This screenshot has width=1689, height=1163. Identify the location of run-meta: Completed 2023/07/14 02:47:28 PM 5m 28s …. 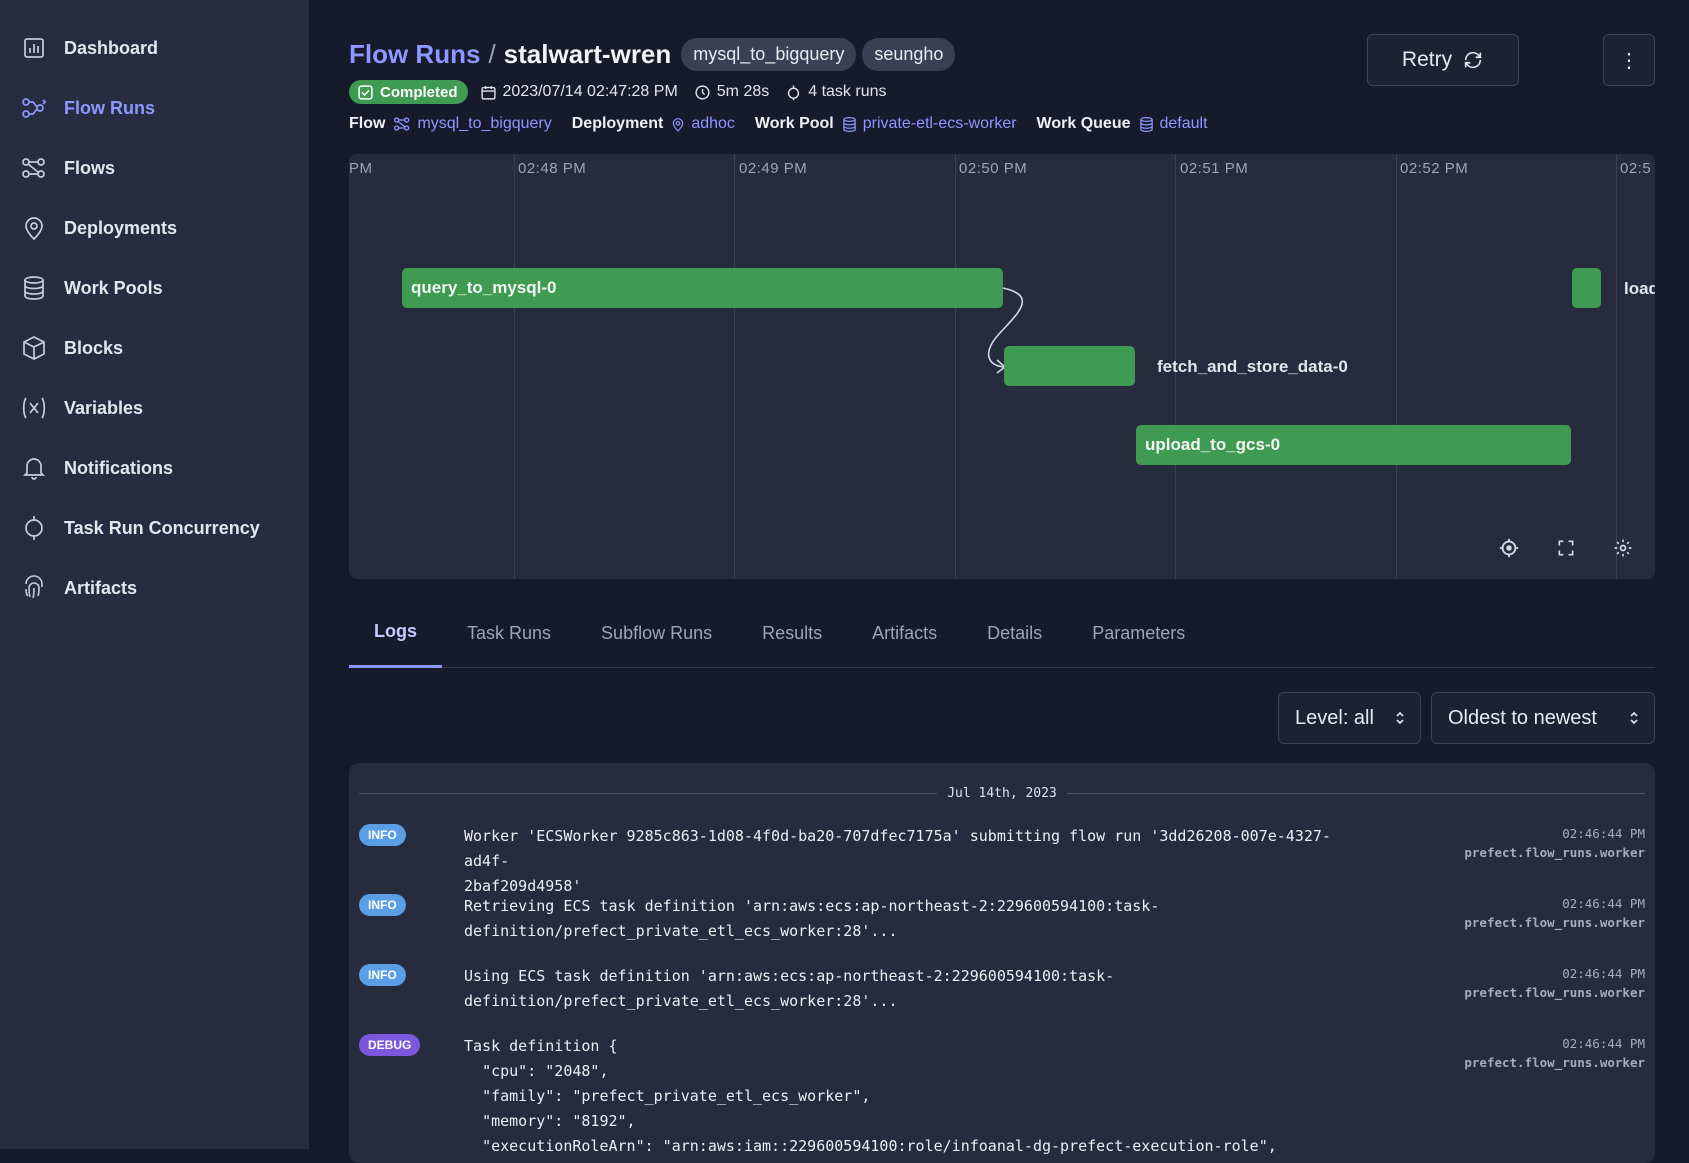
(626, 92).